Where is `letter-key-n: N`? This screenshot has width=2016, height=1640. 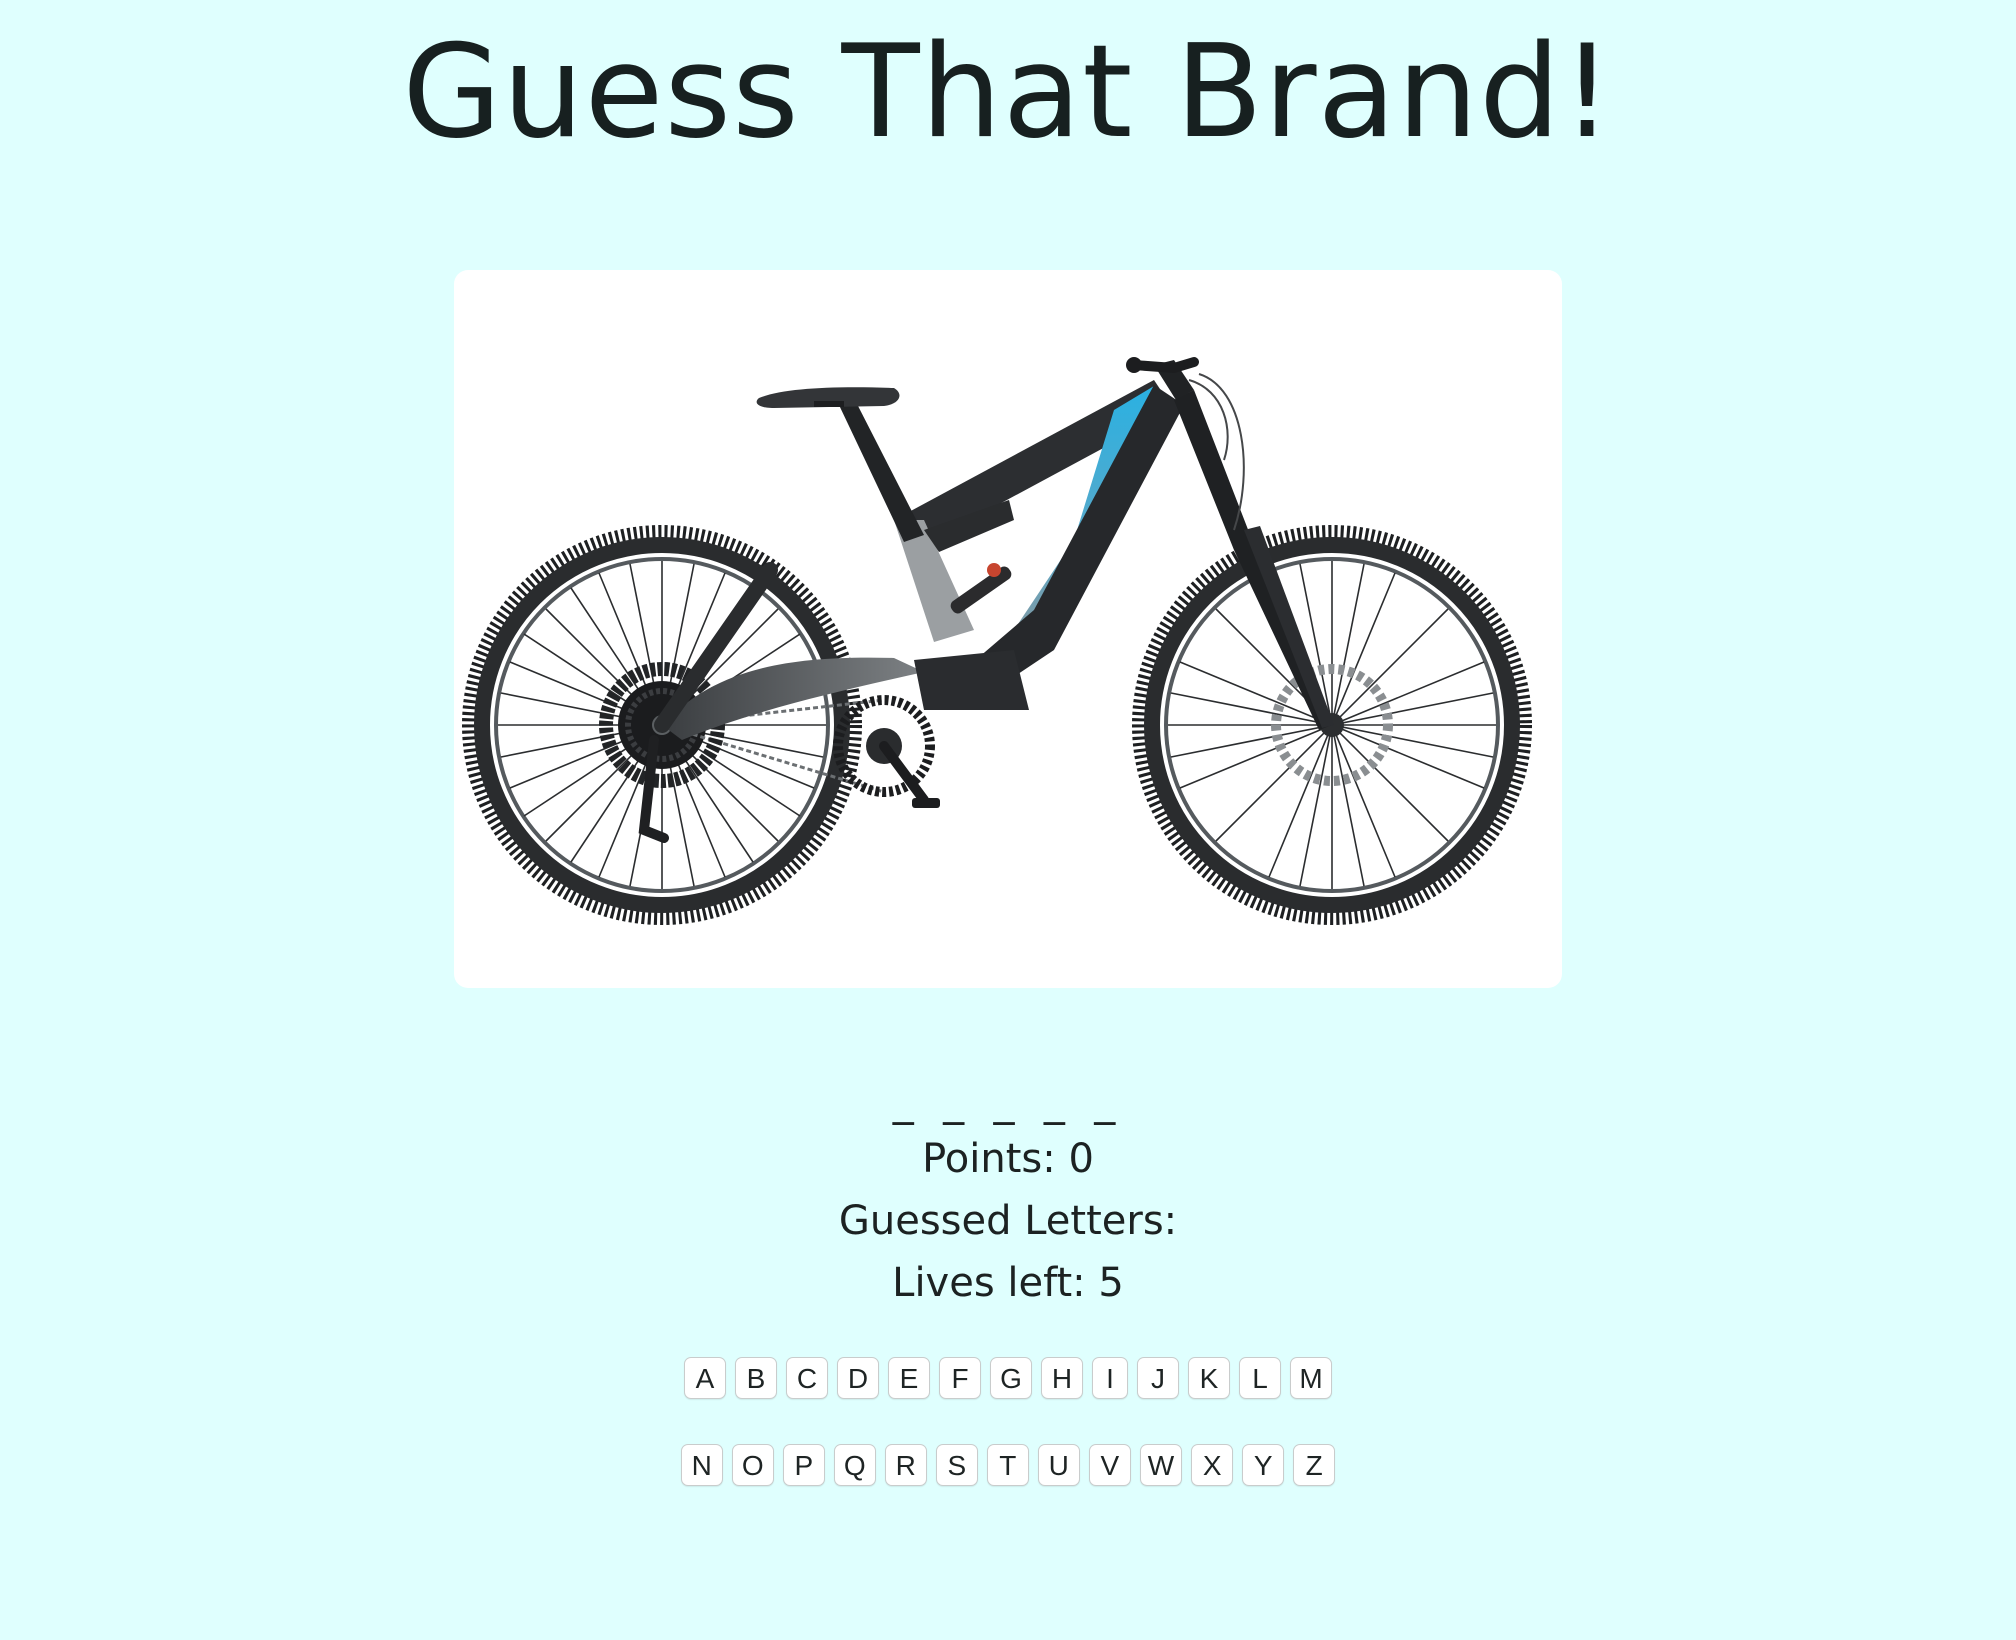 letter-key-n: N is located at coordinates (701, 1465).